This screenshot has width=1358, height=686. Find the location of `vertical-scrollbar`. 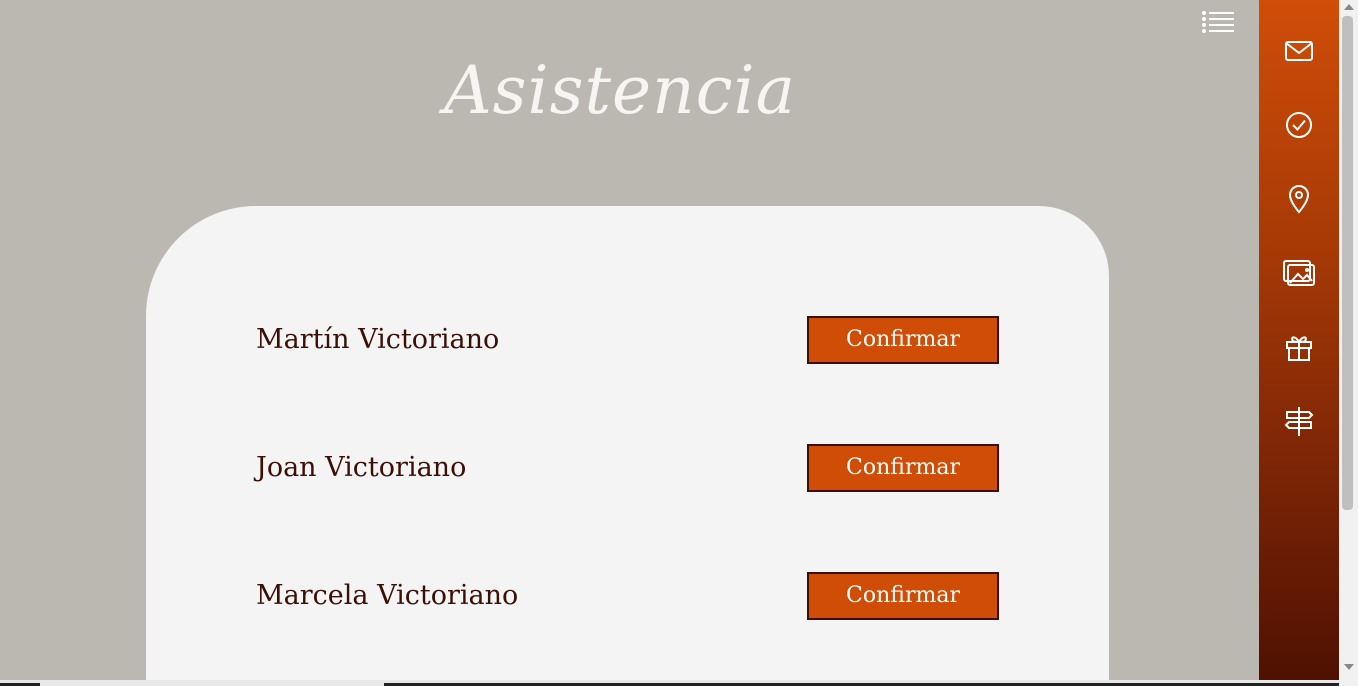

vertical-scrollbar is located at coordinates (1348, 343).